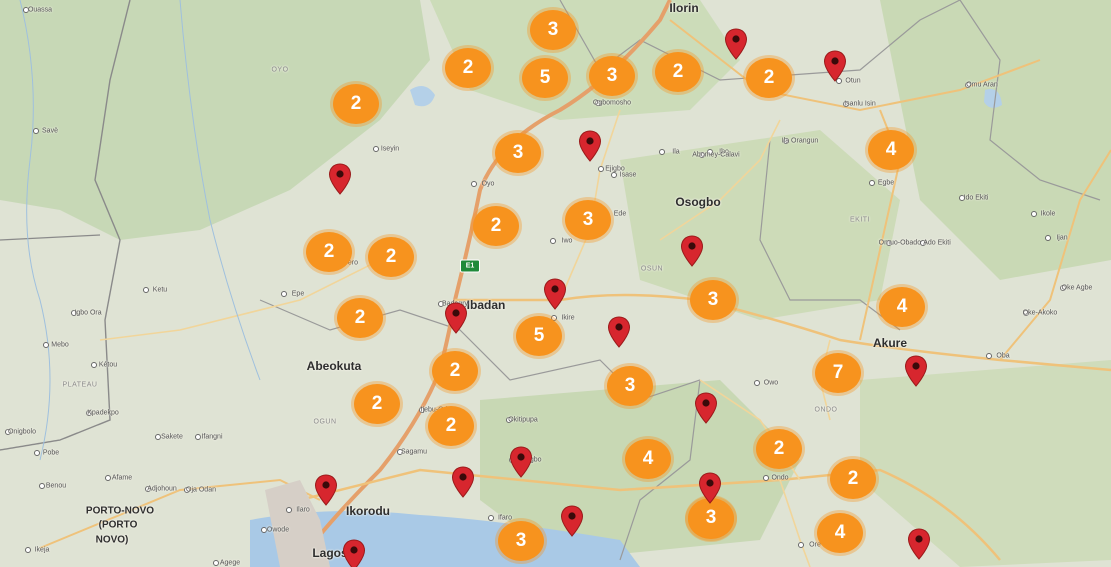 The height and width of the screenshot is (567, 1111). Describe the element at coordinates (568, 318) in the screenshot. I see `place-label-ikire: Ikire` at that location.